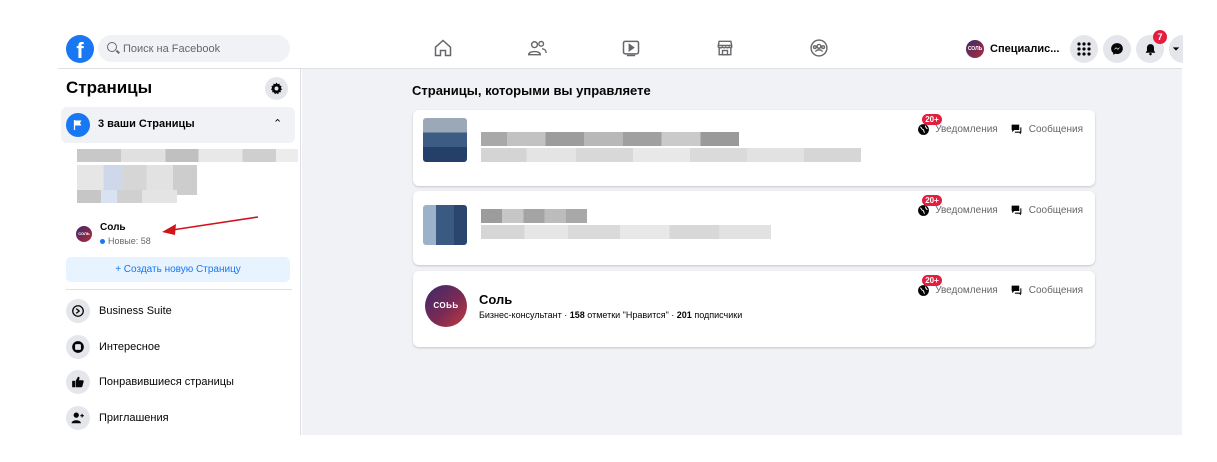 This screenshot has height=462, width=1217. I want to click on notification-count-badge: 7, so click(1160, 37).